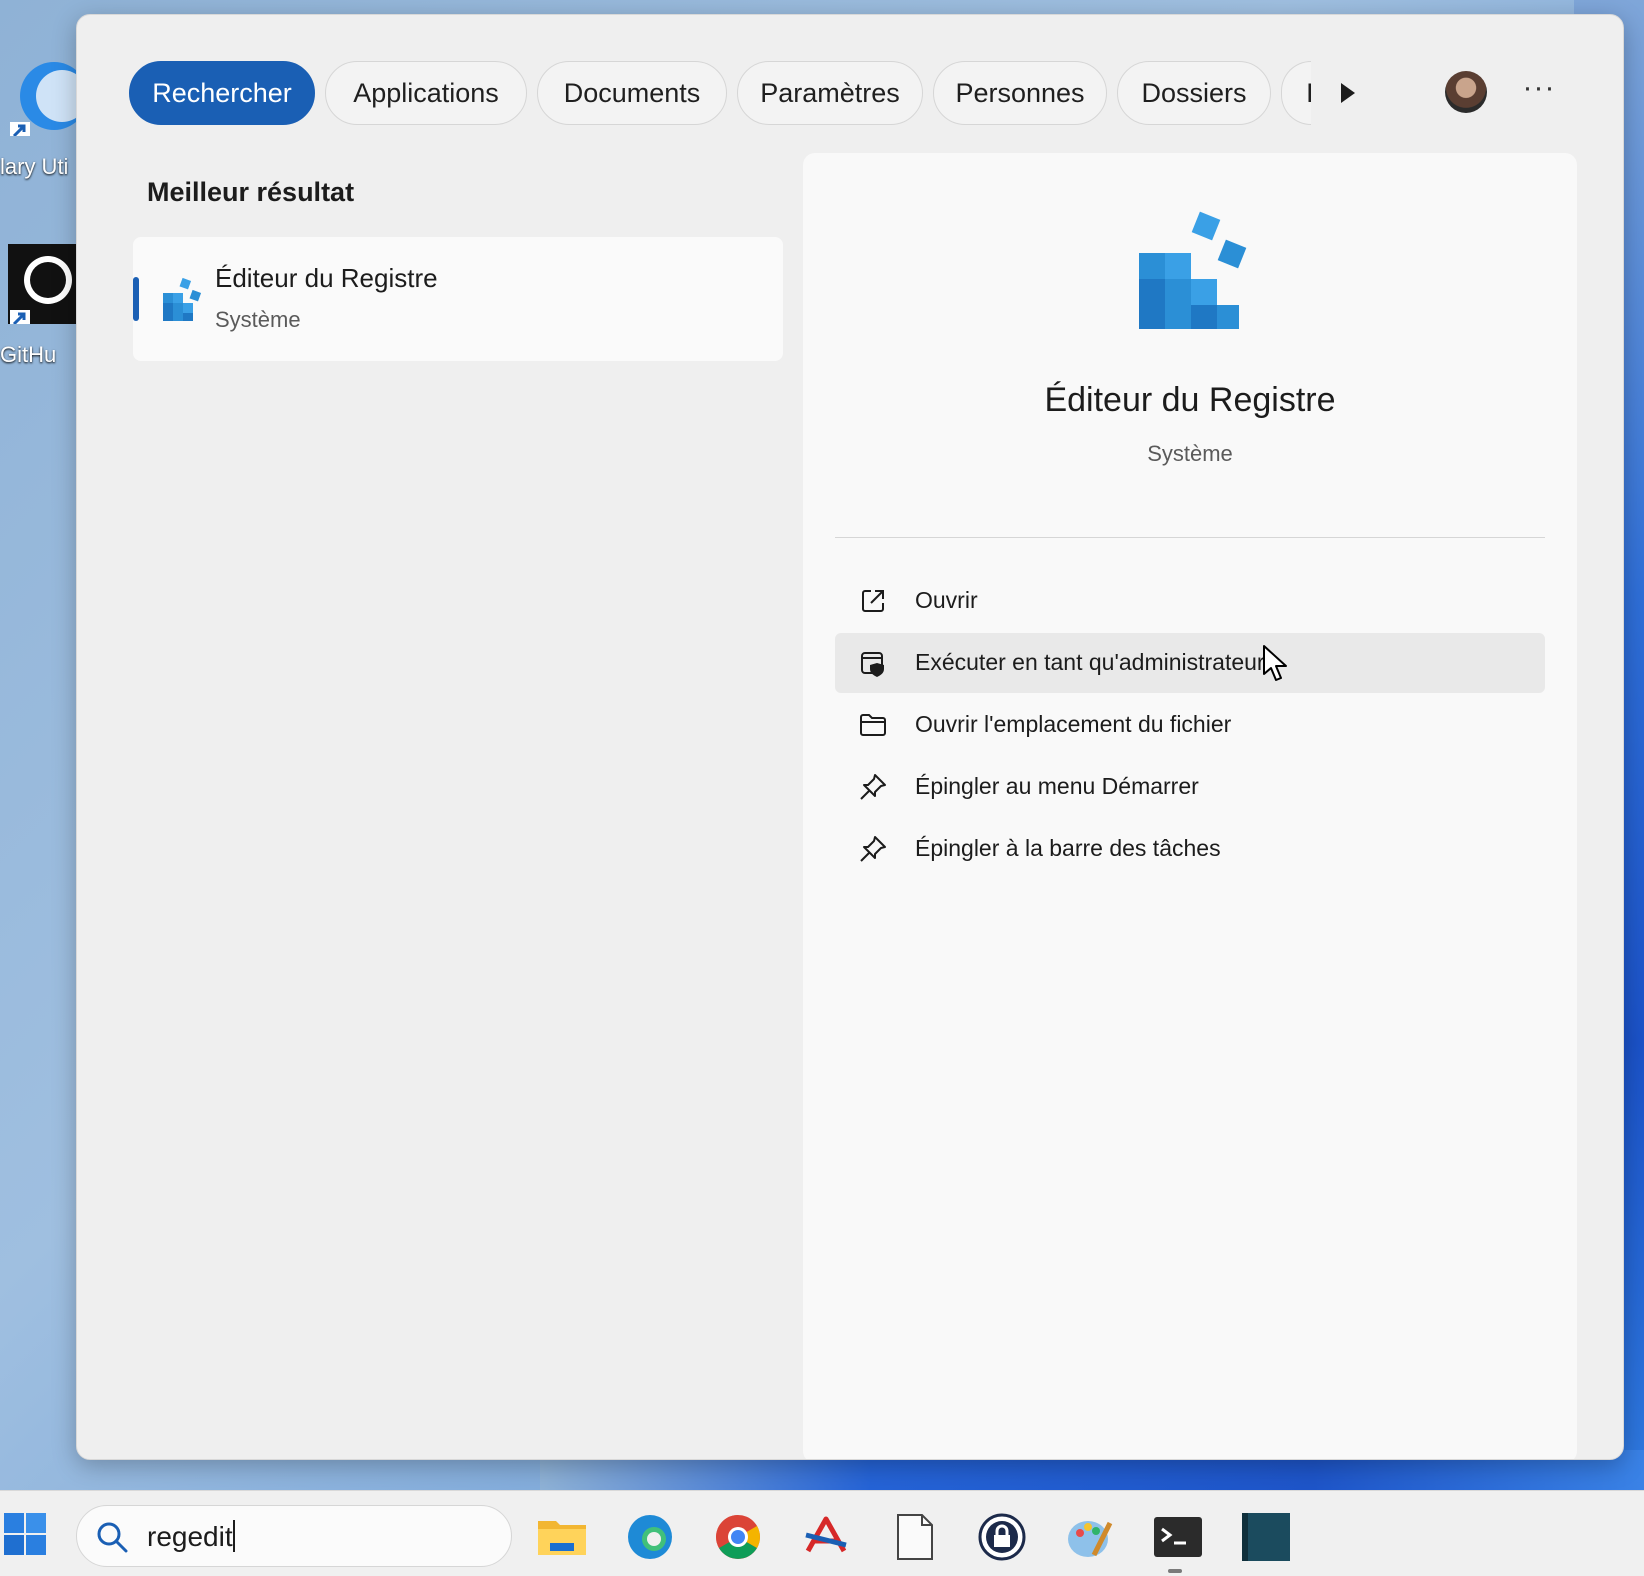 The image size is (1644, 1576). What do you see at coordinates (43, 284) in the screenshot?
I see `github-icon` at bounding box center [43, 284].